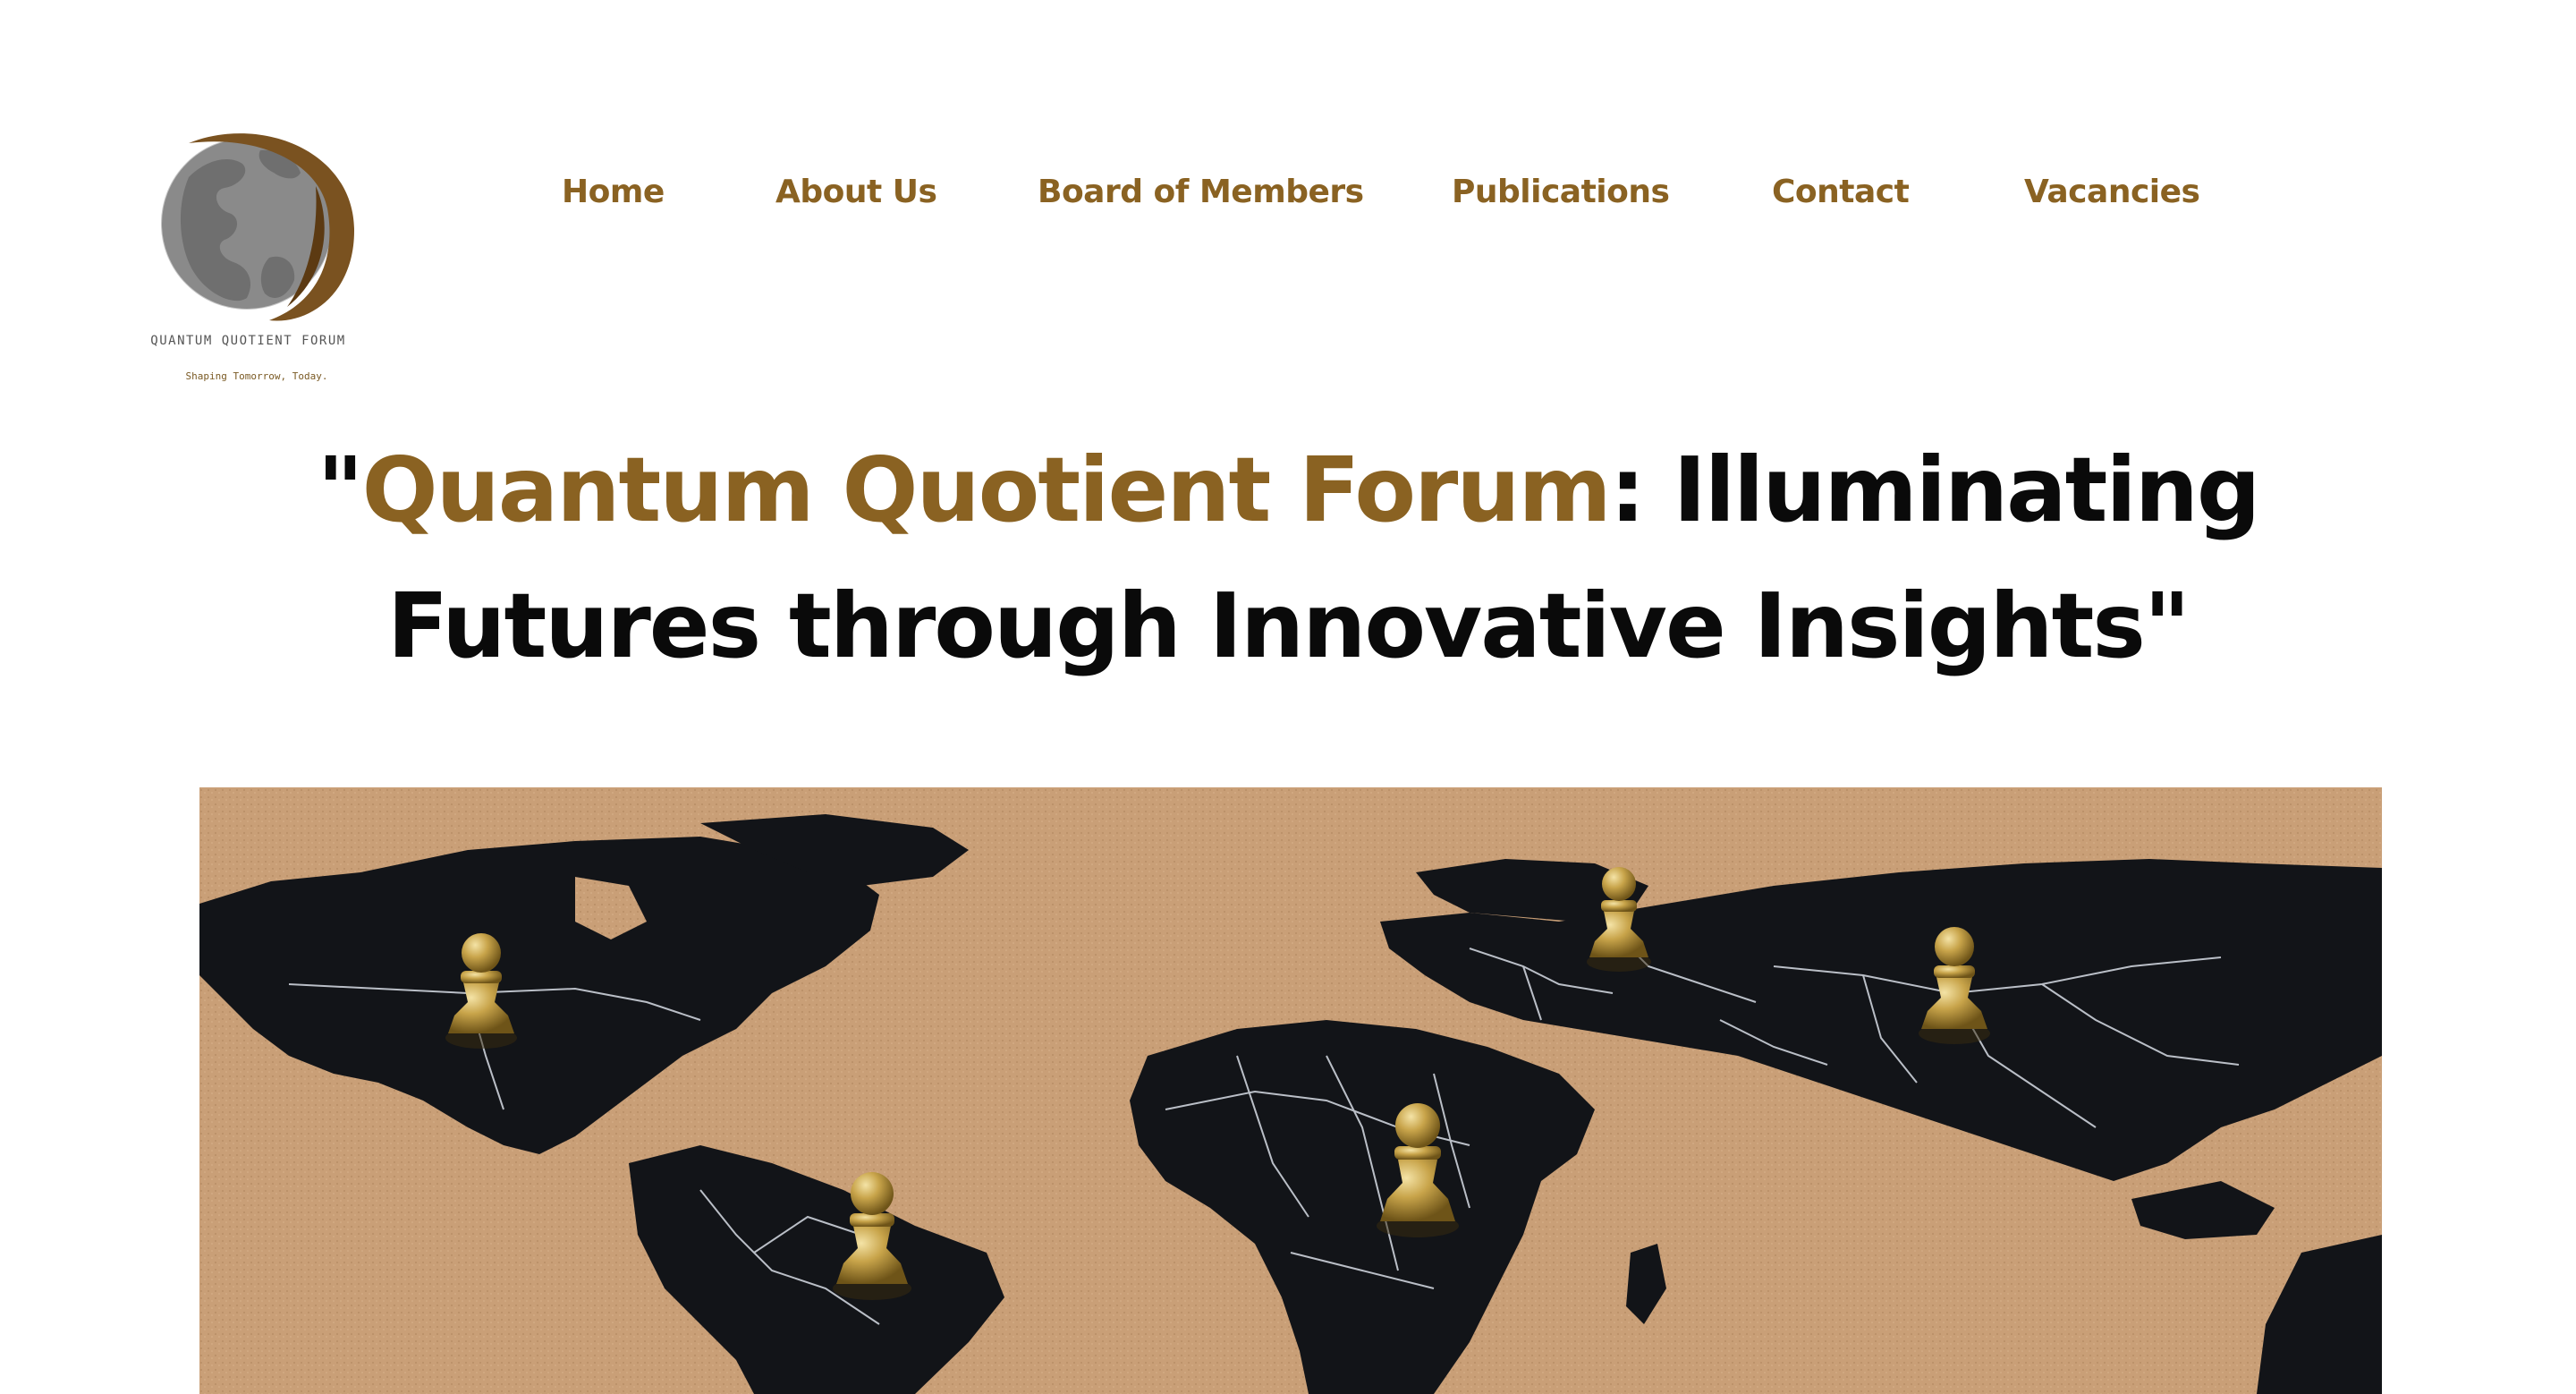 The height and width of the screenshot is (1394, 2576). Describe the element at coordinates (1561, 192) in the screenshot. I see `nav-publications: Publications` at that location.